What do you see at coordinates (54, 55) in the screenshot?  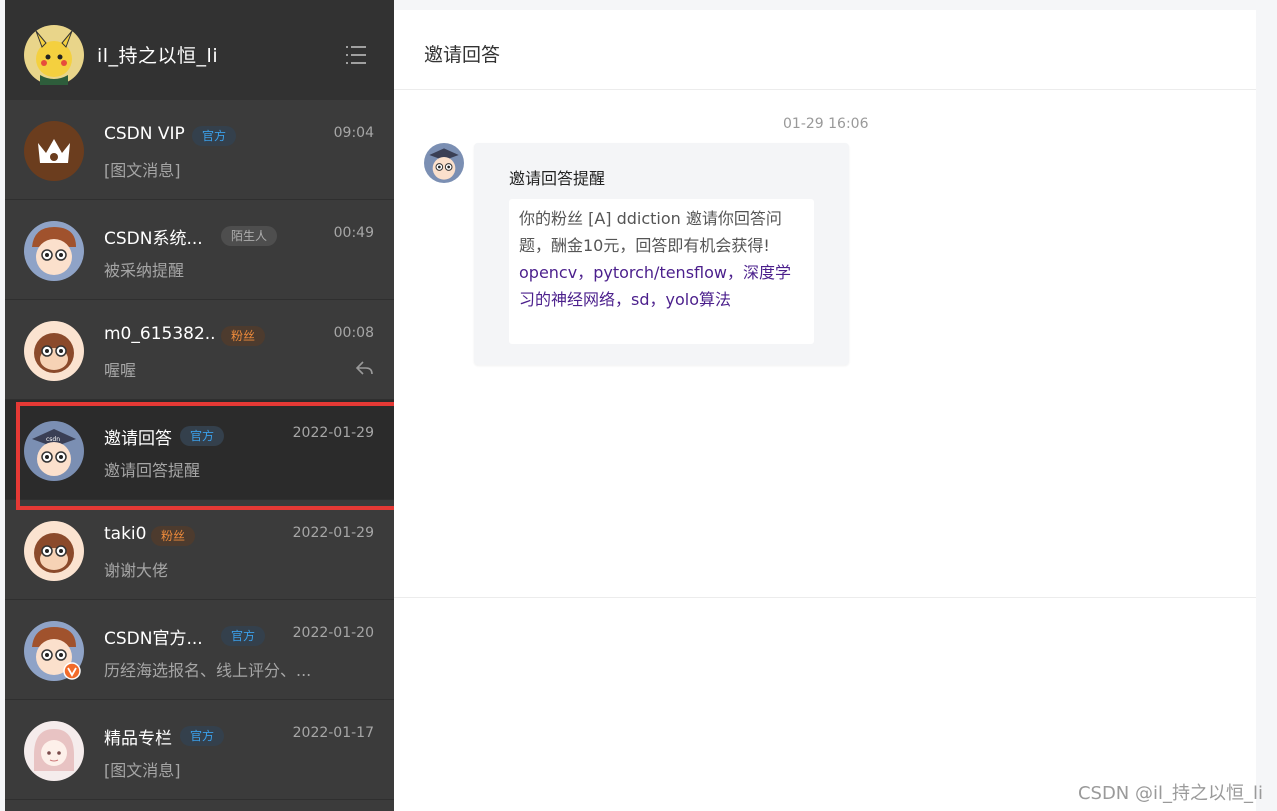 I see `user-avatar` at bounding box center [54, 55].